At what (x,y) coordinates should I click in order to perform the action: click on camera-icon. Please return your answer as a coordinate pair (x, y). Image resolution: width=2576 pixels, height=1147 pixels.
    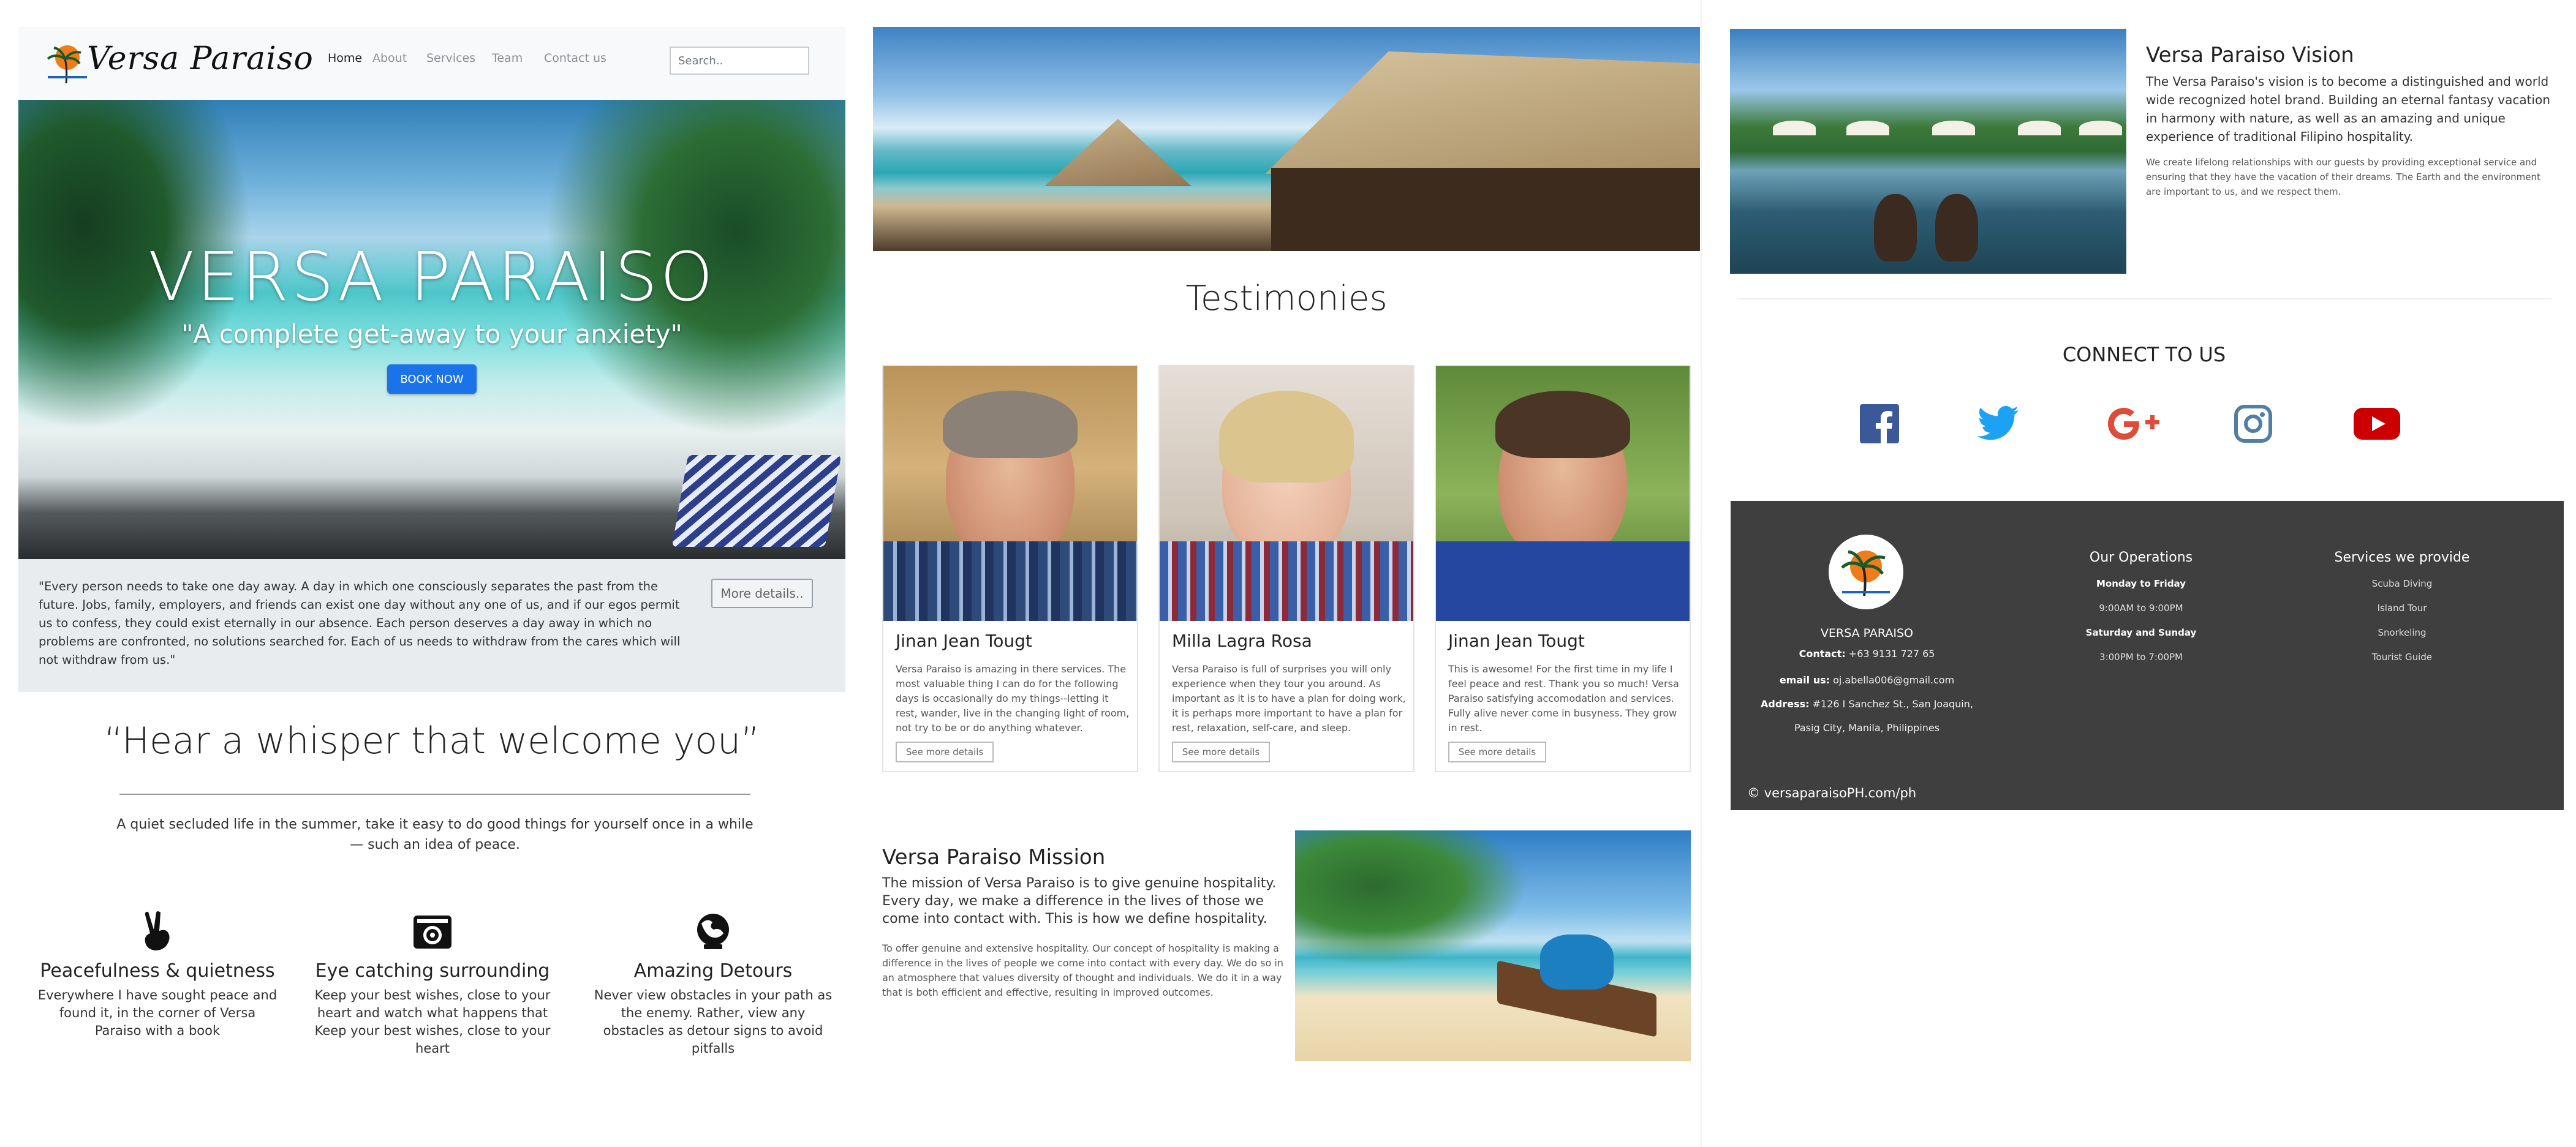
    Looking at the image, I should click on (432, 932).